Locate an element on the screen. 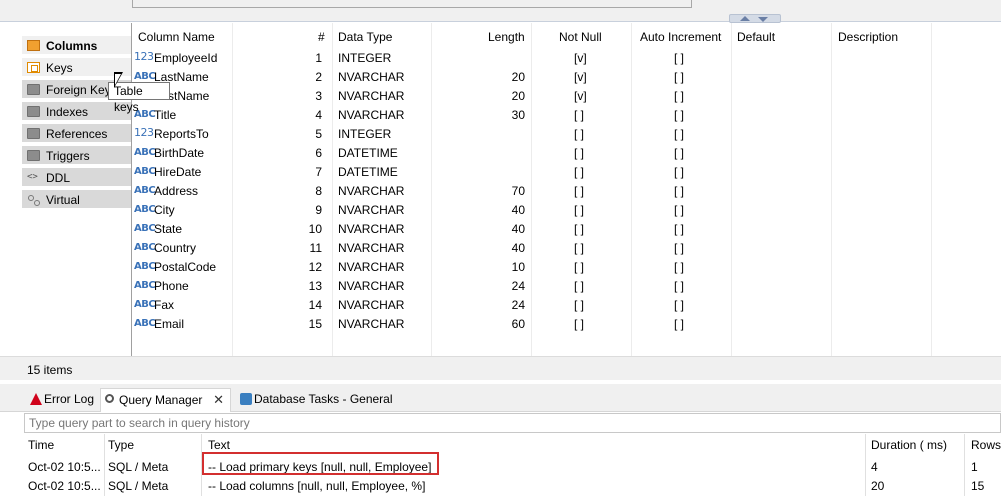 The image size is (1001, 496). table-row: ABC Email 15 NVARCHAR 60 [ ] [ ] is located at coordinates (566, 324).